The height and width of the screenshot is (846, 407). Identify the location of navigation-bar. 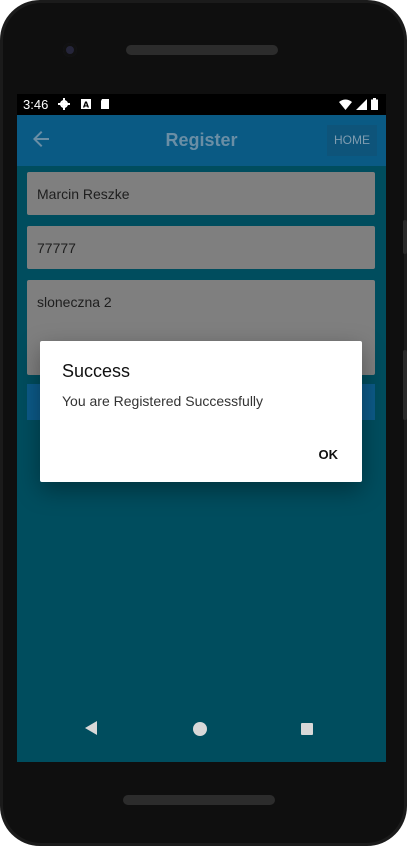
(201, 729).